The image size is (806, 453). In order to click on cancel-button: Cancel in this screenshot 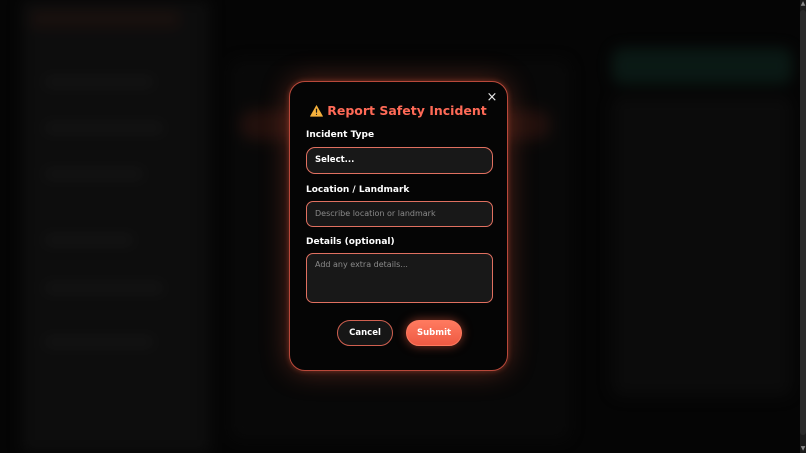, I will do `click(365, 333)`.